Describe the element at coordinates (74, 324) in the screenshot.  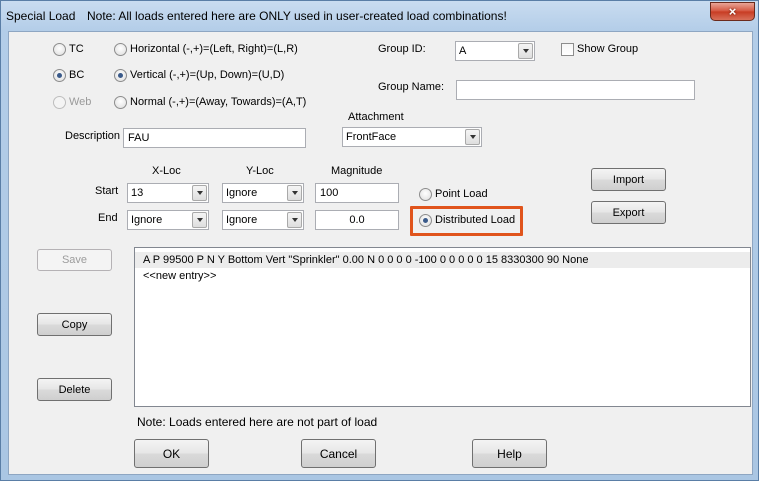
I see `copy-button: Copy` at that location.